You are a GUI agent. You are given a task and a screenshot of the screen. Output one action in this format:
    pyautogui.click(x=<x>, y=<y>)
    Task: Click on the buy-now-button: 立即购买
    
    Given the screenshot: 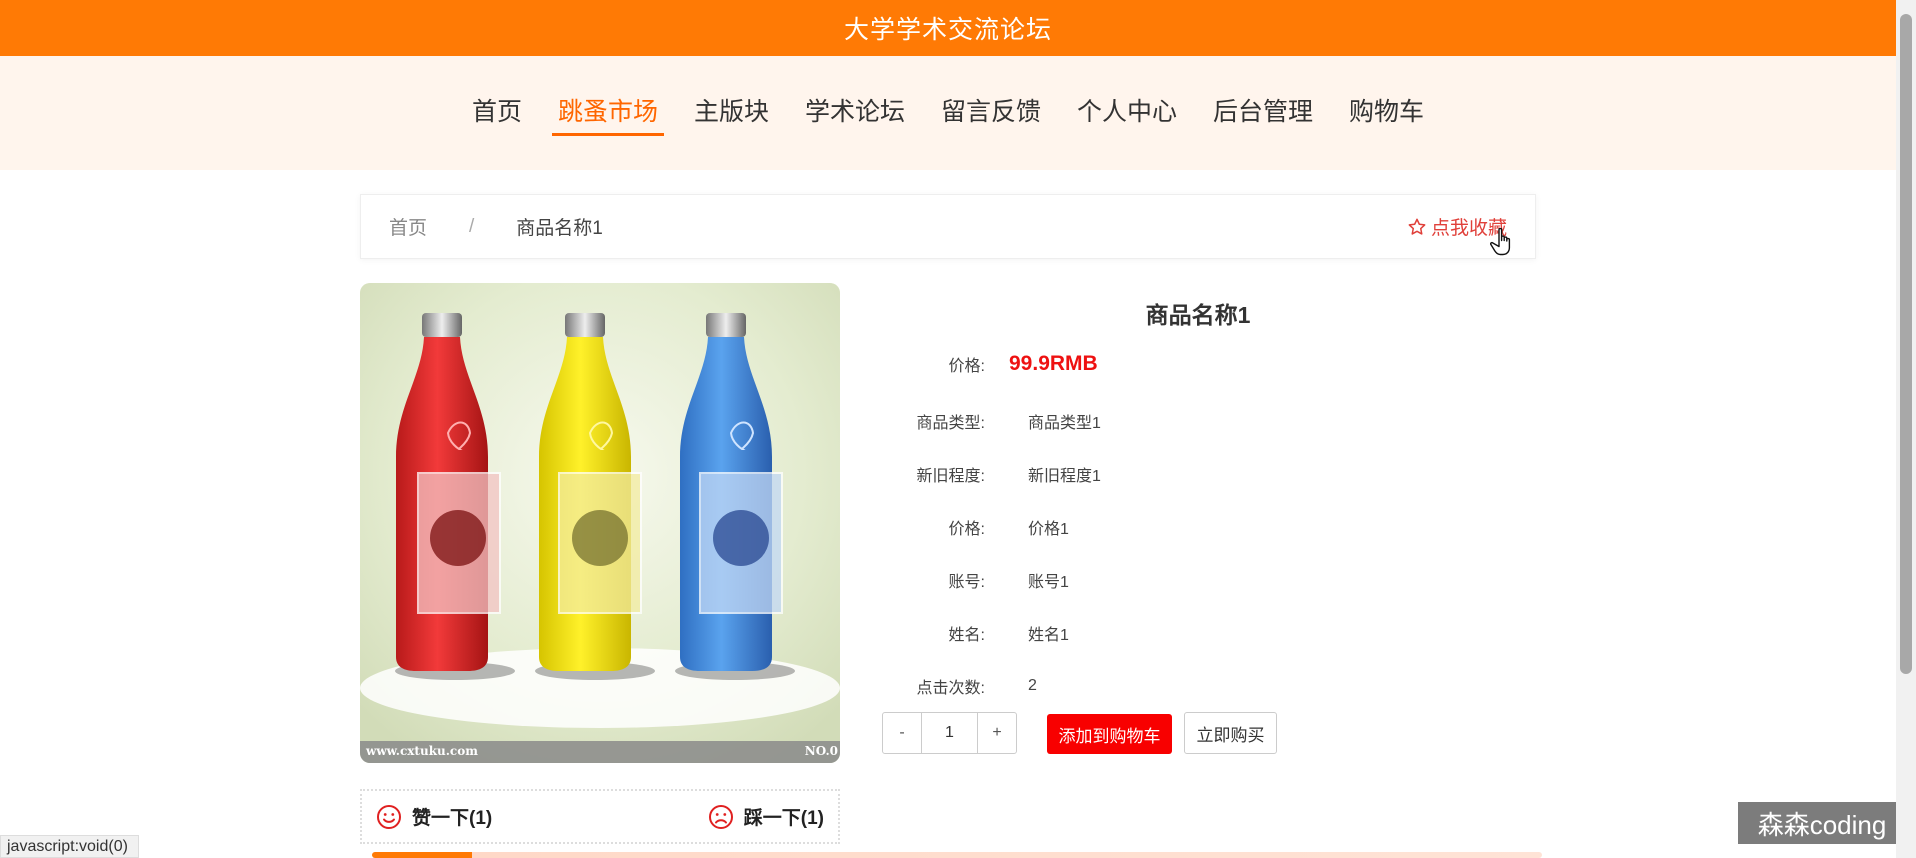 What is the action you would take?
    pyautogui.click(x=1230, y=733)
    